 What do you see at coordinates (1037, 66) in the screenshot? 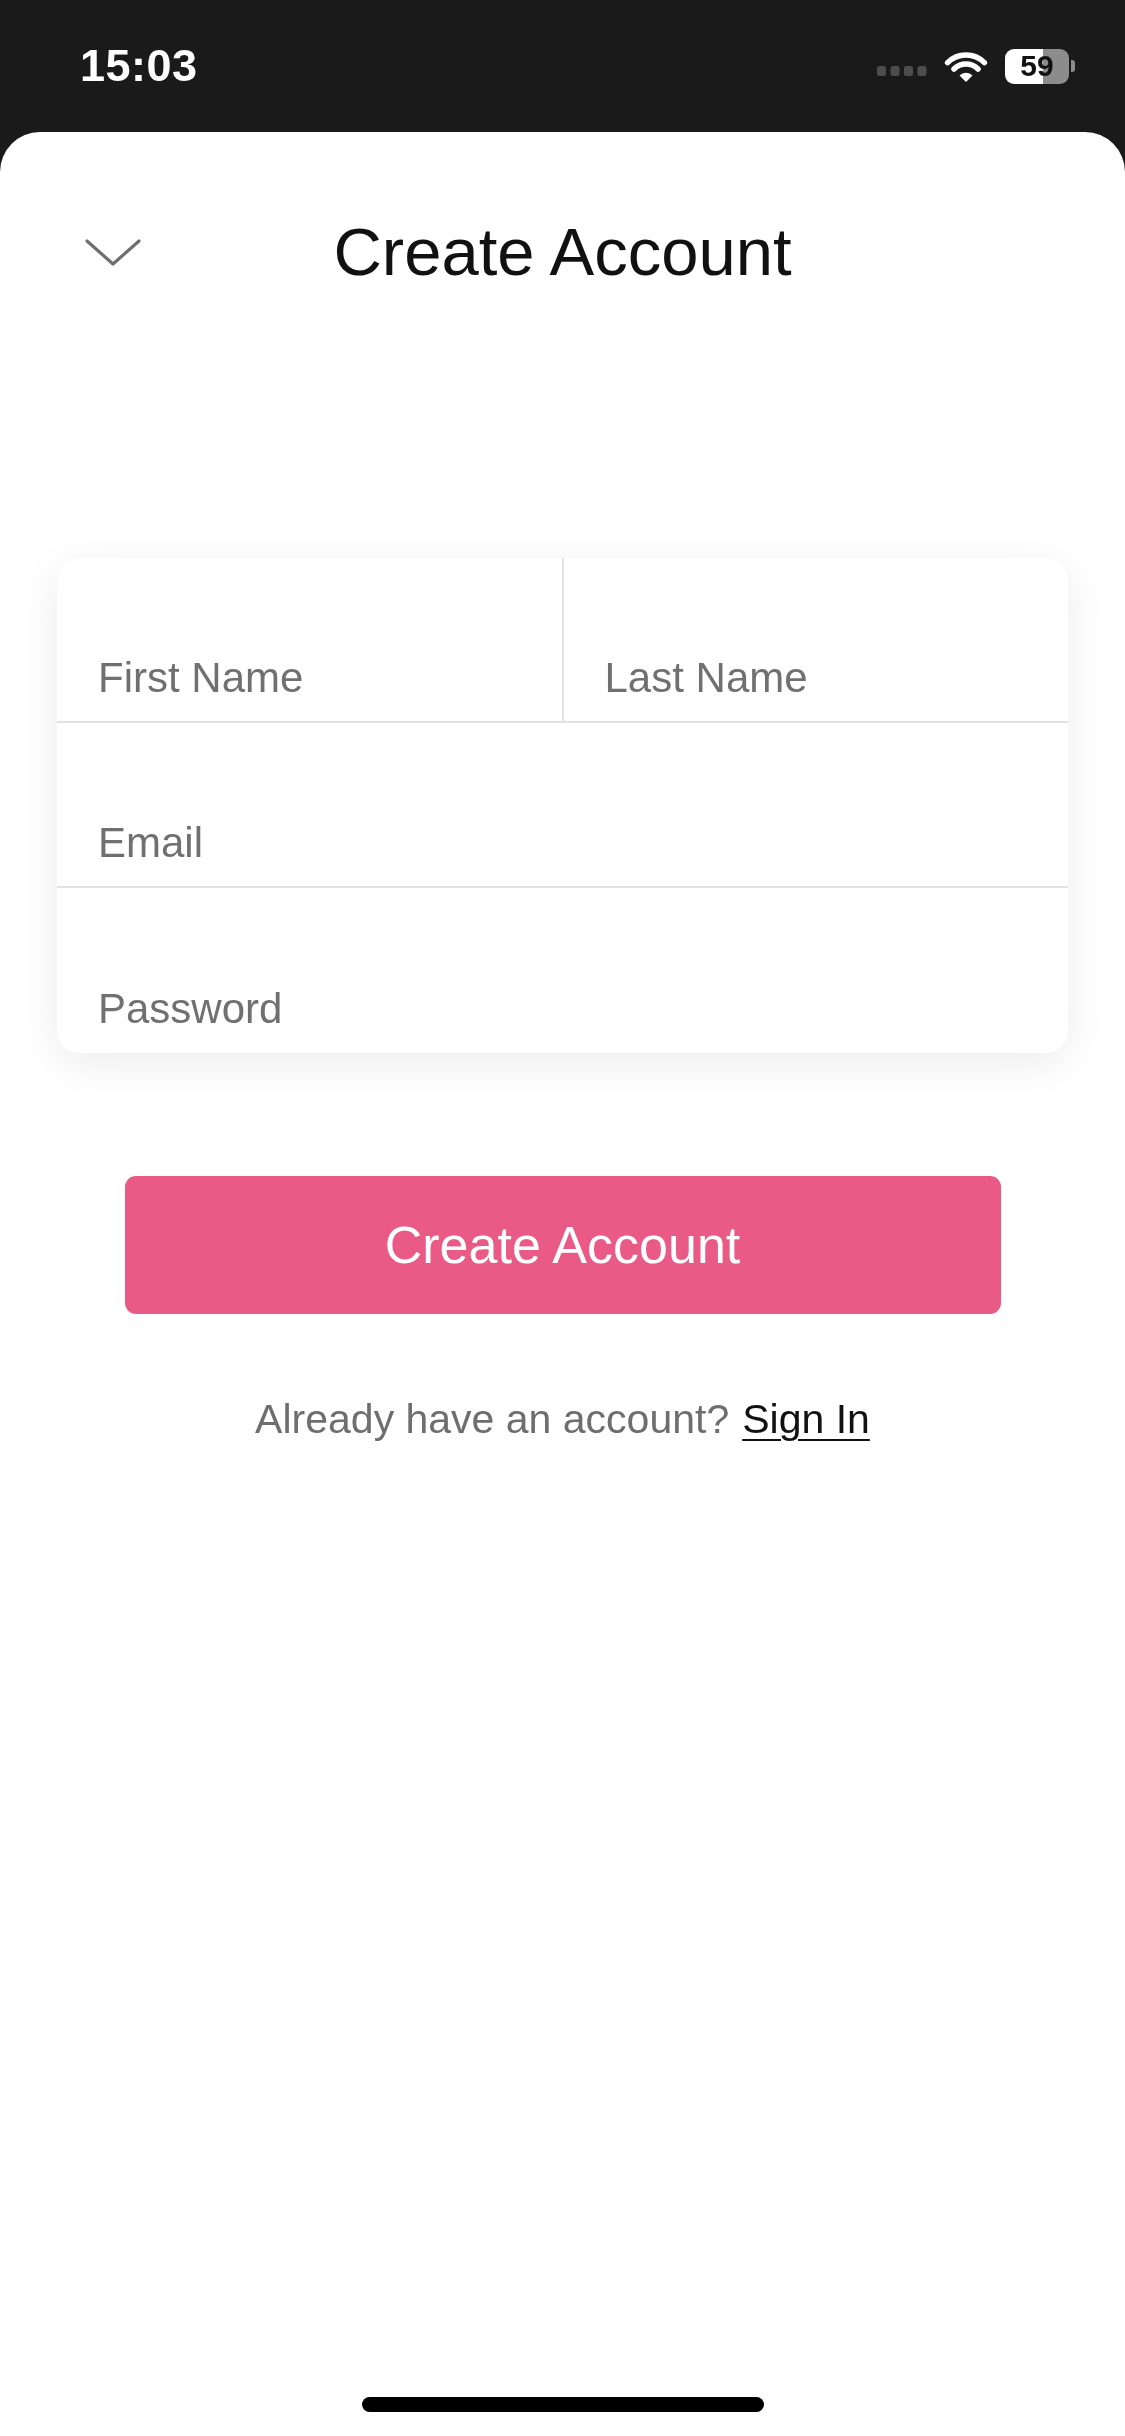
I see `battery-percentage: 59` at bounding box center [1037, 66].